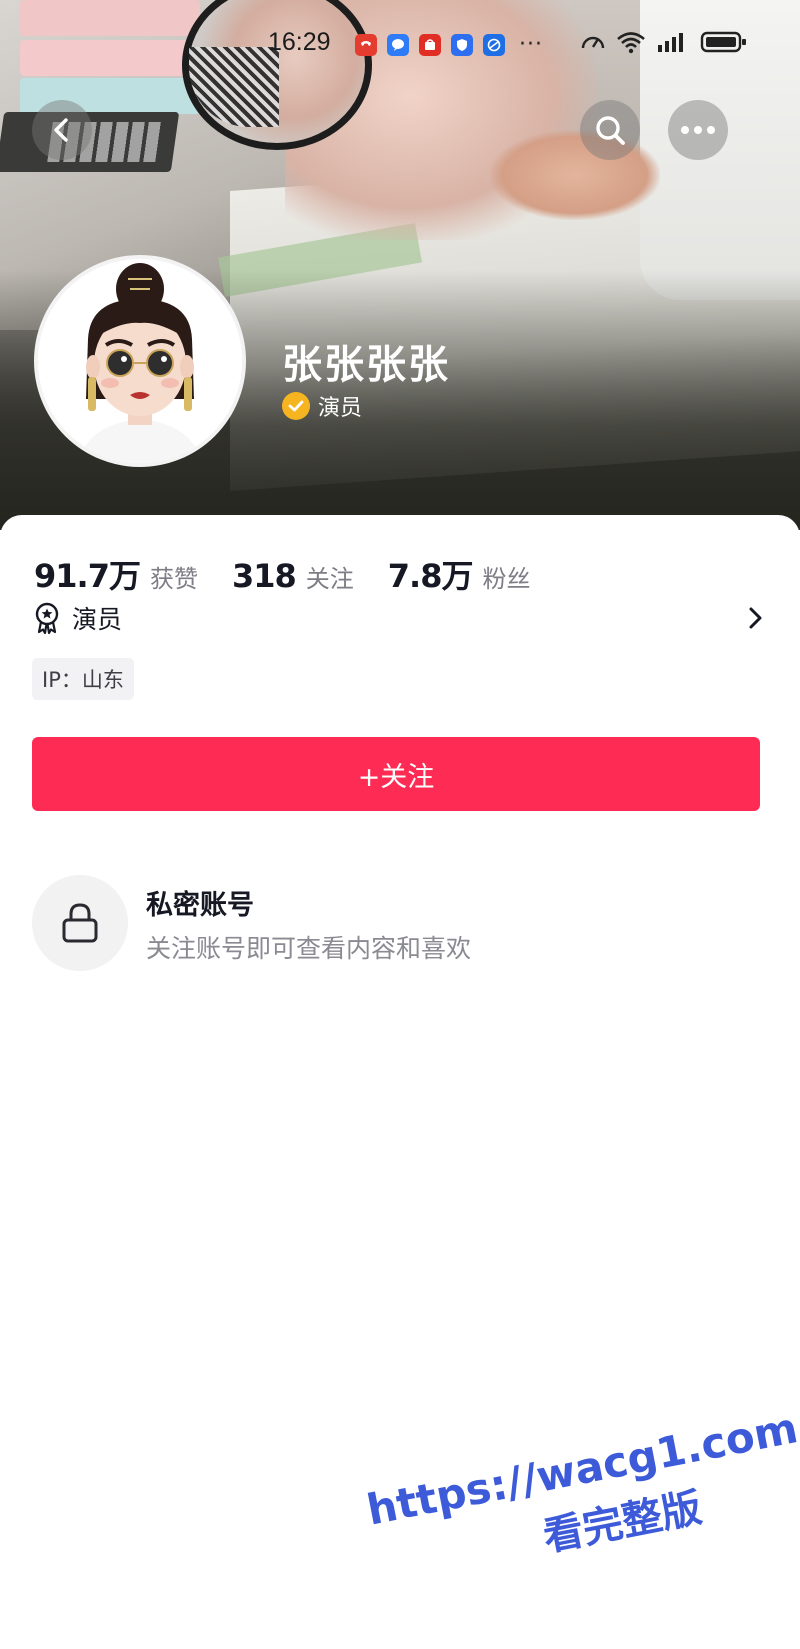 Image resolution: width=800 pixels, height=1649 pixels. I want to click on stat-value: 91.7万, so click(87, 576).